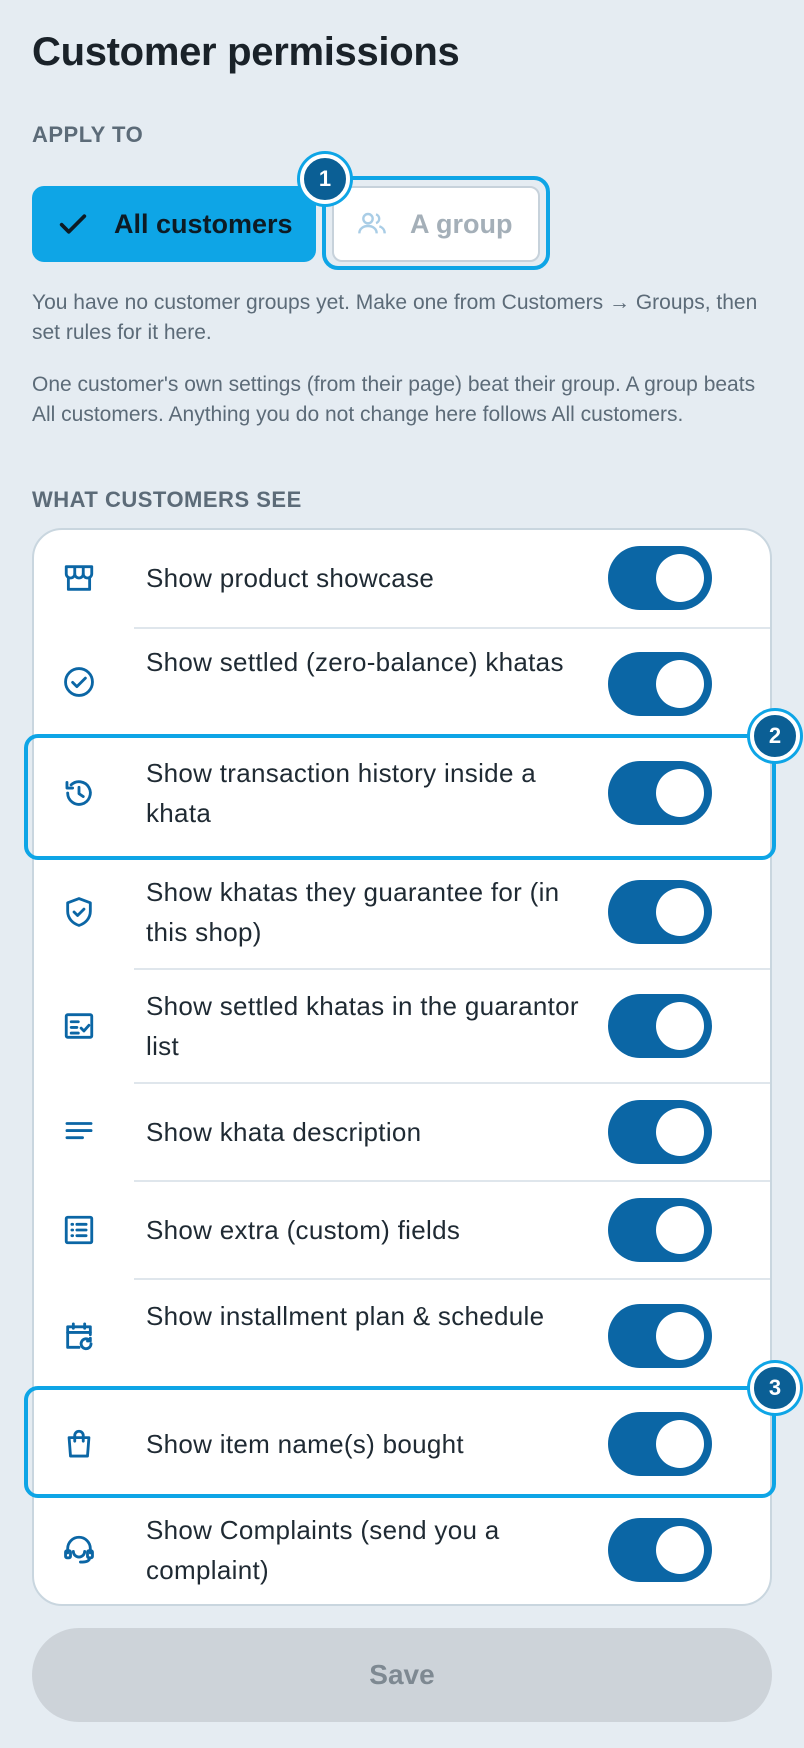  I want to click on list-item: Show product showcase, so click(402, 578).